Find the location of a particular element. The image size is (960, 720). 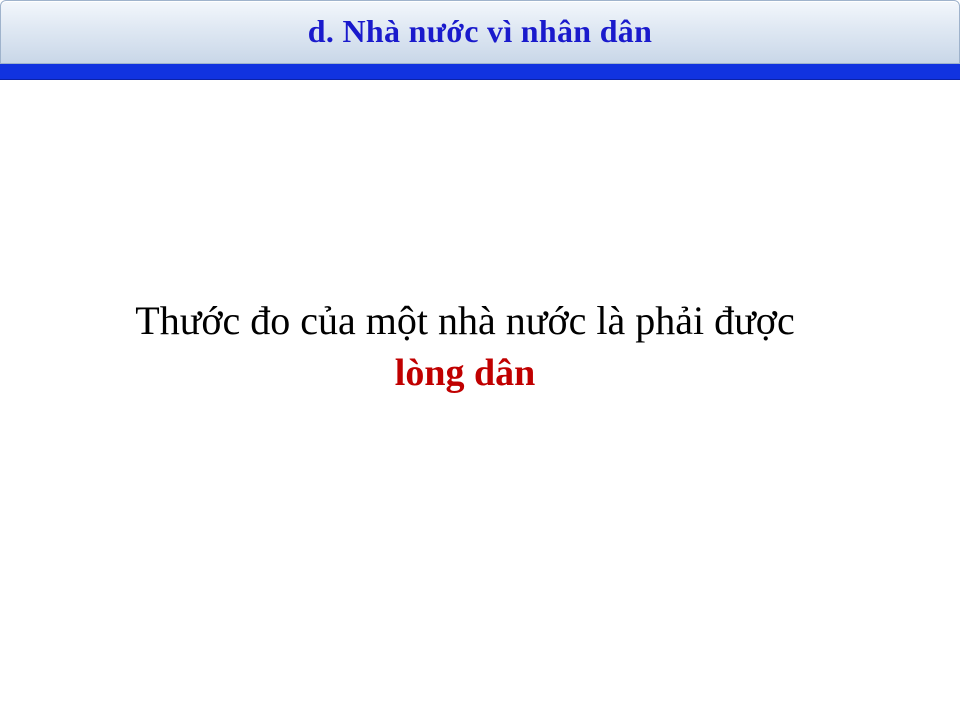

title-bar: d. Nhà nước vì nhân dân is located at coordinates (480, 32).